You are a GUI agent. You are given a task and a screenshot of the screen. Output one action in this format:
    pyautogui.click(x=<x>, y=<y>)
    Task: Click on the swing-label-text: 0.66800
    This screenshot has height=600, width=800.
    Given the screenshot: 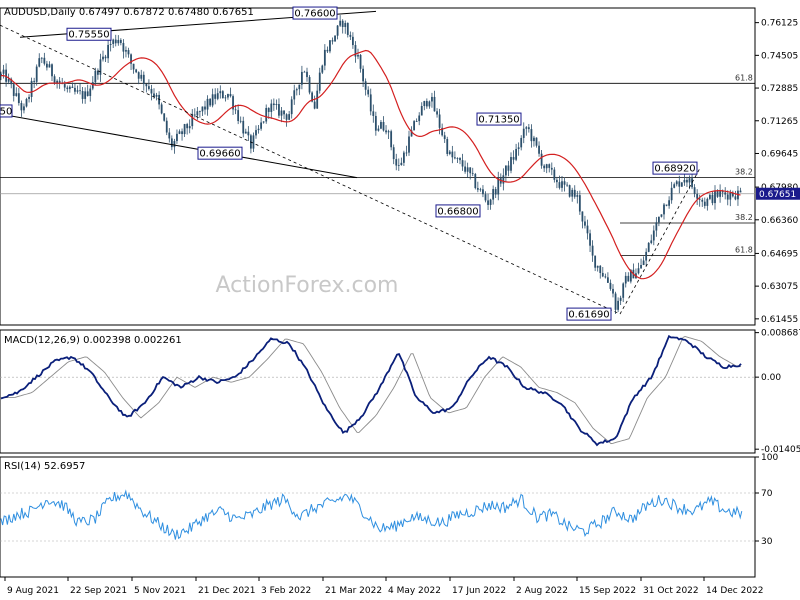 What is the action you would take?
    pyautogui.click(x=457, y=211)
    